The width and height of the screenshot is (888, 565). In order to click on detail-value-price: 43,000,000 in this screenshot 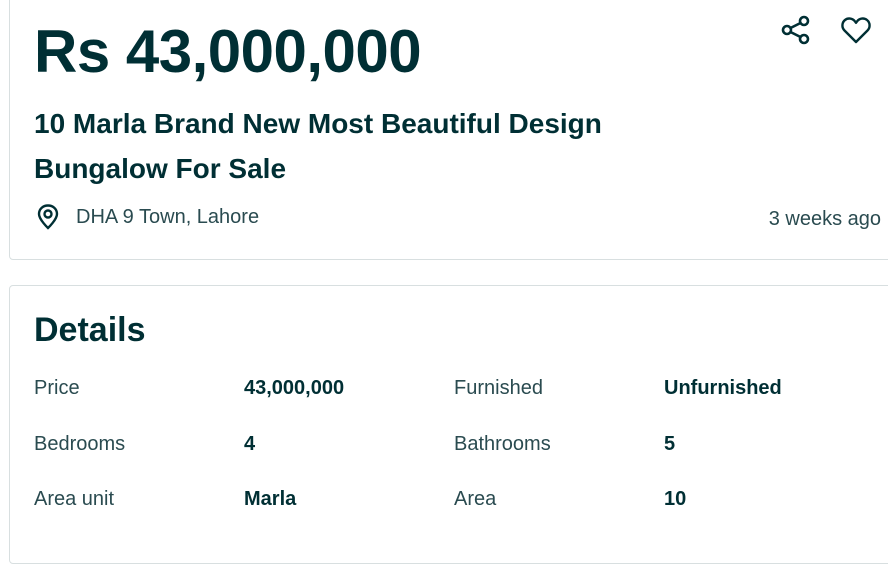, I will do `click(294, 388)`.